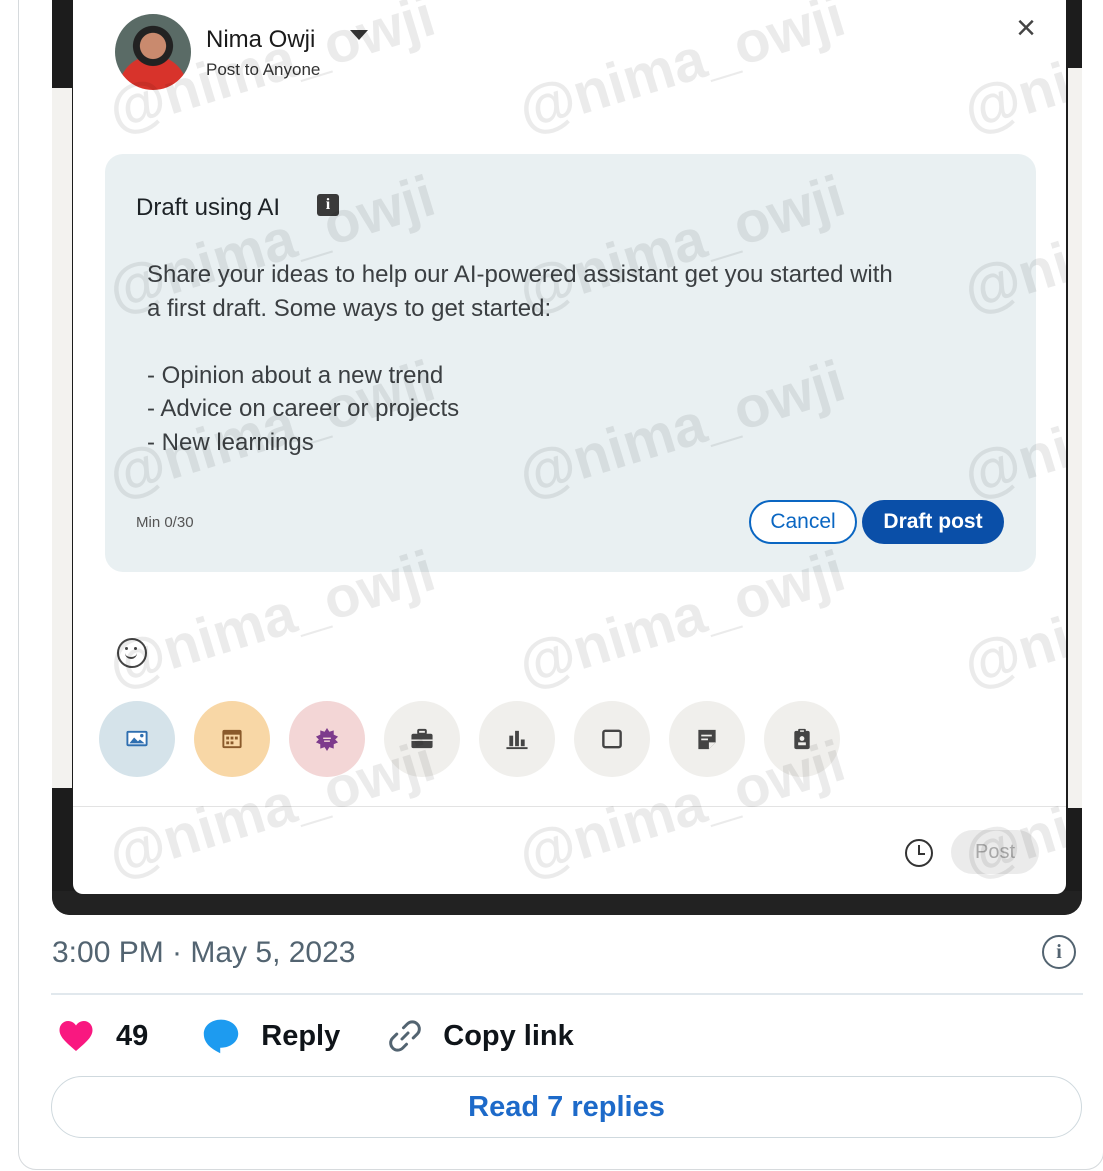 This screenshot has width=1103, height=1171. What do you see at coordinates (1026, 28) in the screenshot?
I see `close-icon: ×` at bounding box center [1026, 28].